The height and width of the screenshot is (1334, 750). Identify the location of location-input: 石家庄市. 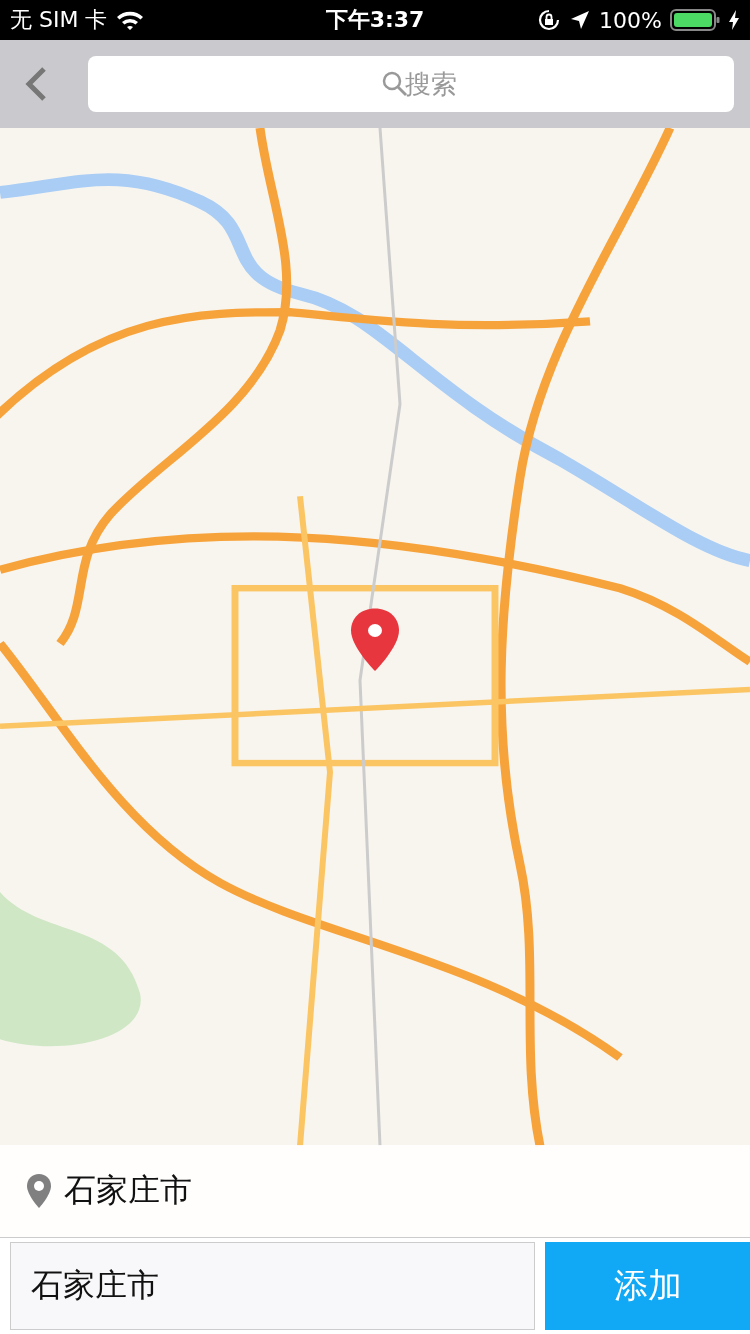
(272, 1286).